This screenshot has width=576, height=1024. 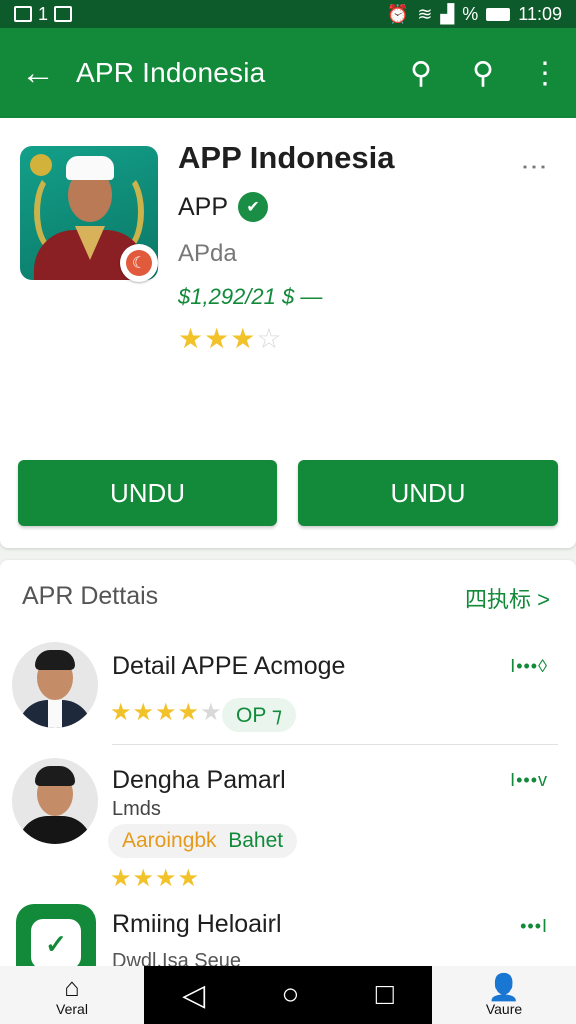 I want to click on list-item-title: Rmiing Heloairl, so click(x=197, y=924).